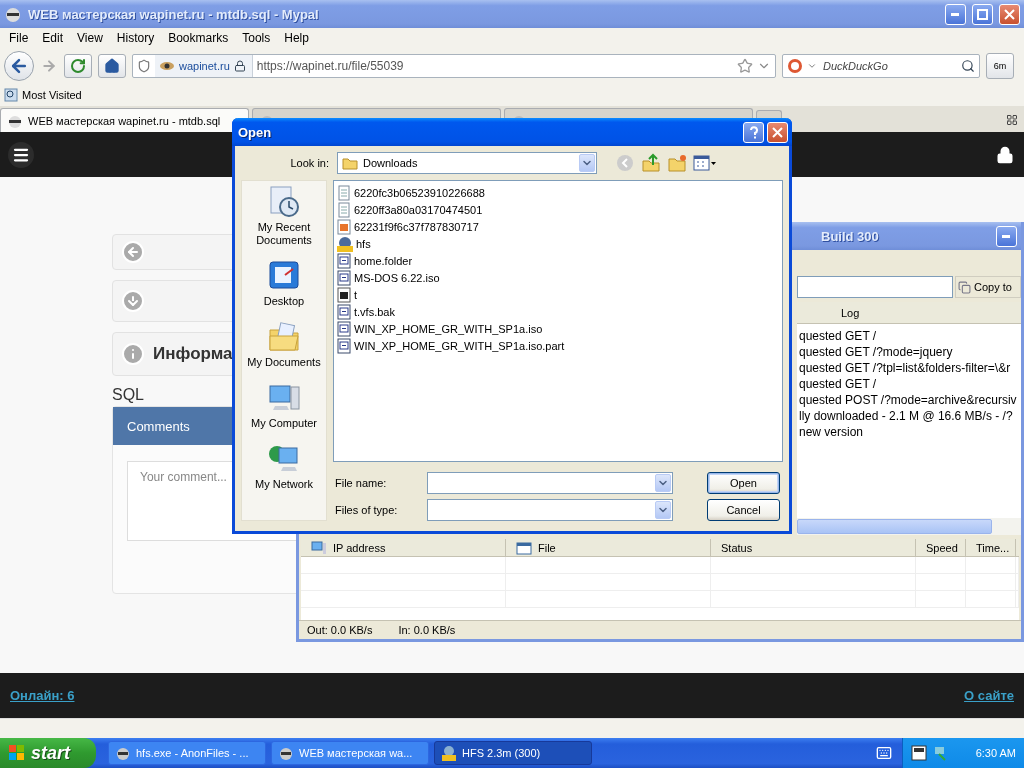 This screenshot has width=1024, height=768. I want to click on column-header: IP address, so click(403, 547).